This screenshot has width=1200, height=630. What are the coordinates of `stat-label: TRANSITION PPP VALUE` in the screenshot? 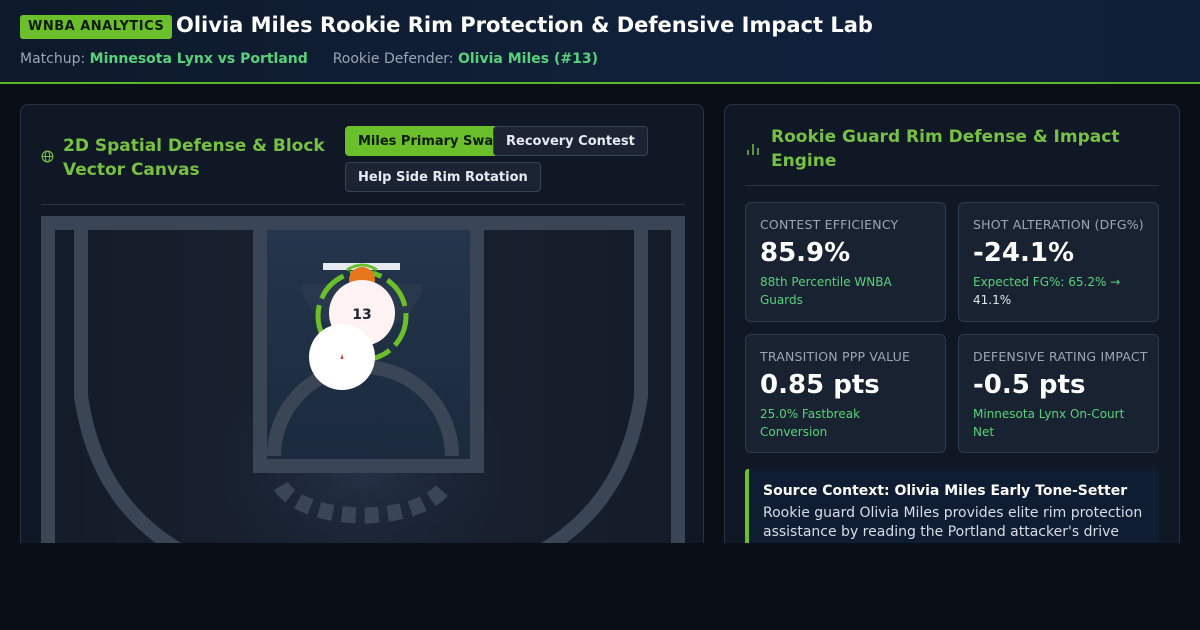 It's located at (835, 356).